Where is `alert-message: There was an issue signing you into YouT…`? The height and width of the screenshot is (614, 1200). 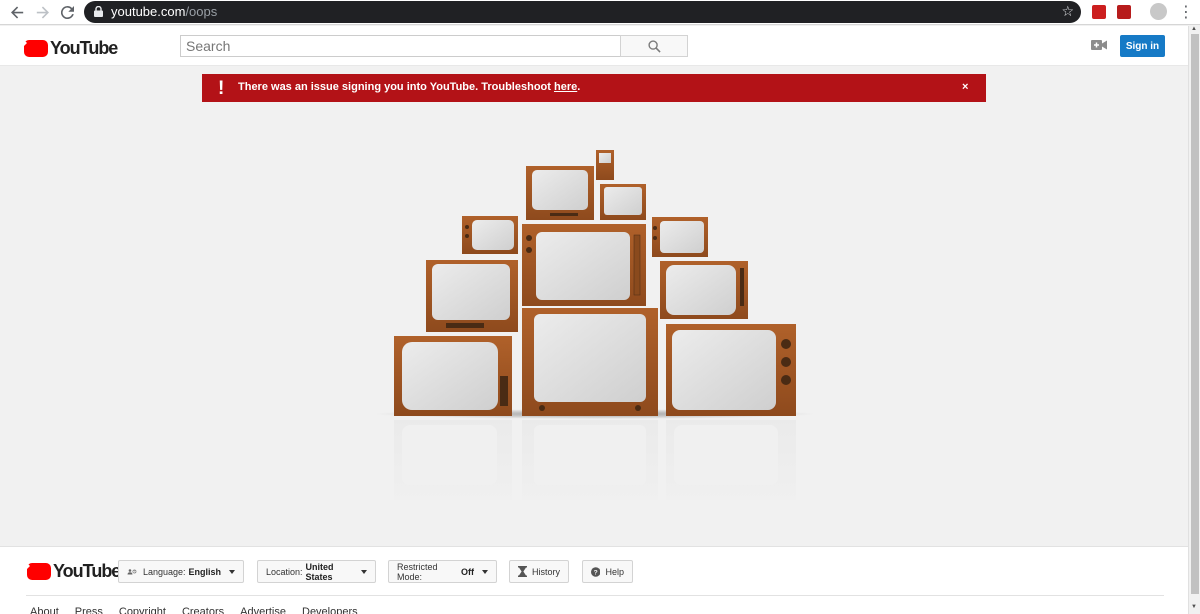
alert-message: There was an issue signing you into YouT… is located at coordinates (409, 87).